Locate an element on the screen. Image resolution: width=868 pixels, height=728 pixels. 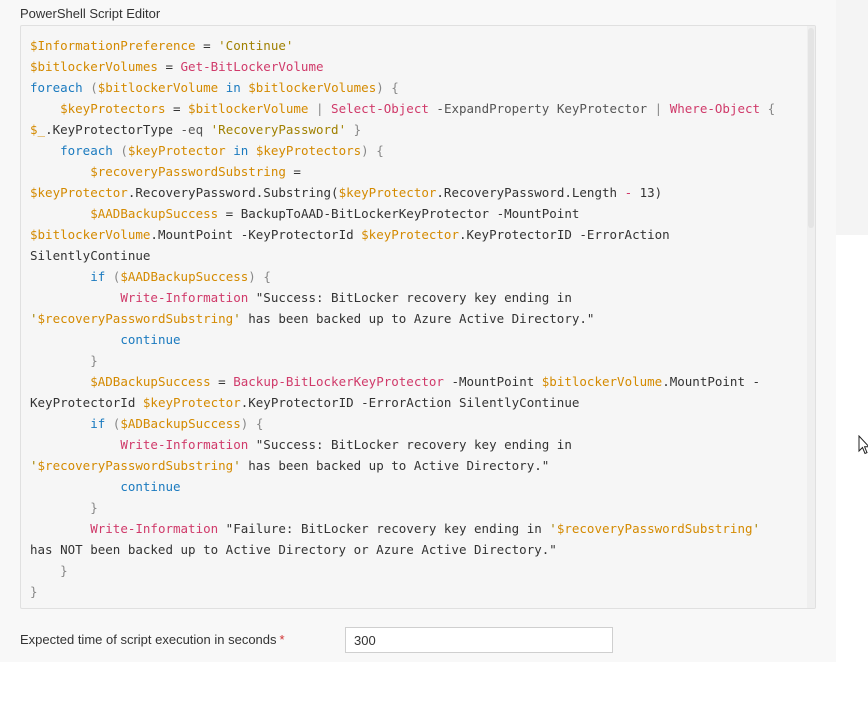
code-token-cmdlet: Select-Object is located at coordinates (380, 108).